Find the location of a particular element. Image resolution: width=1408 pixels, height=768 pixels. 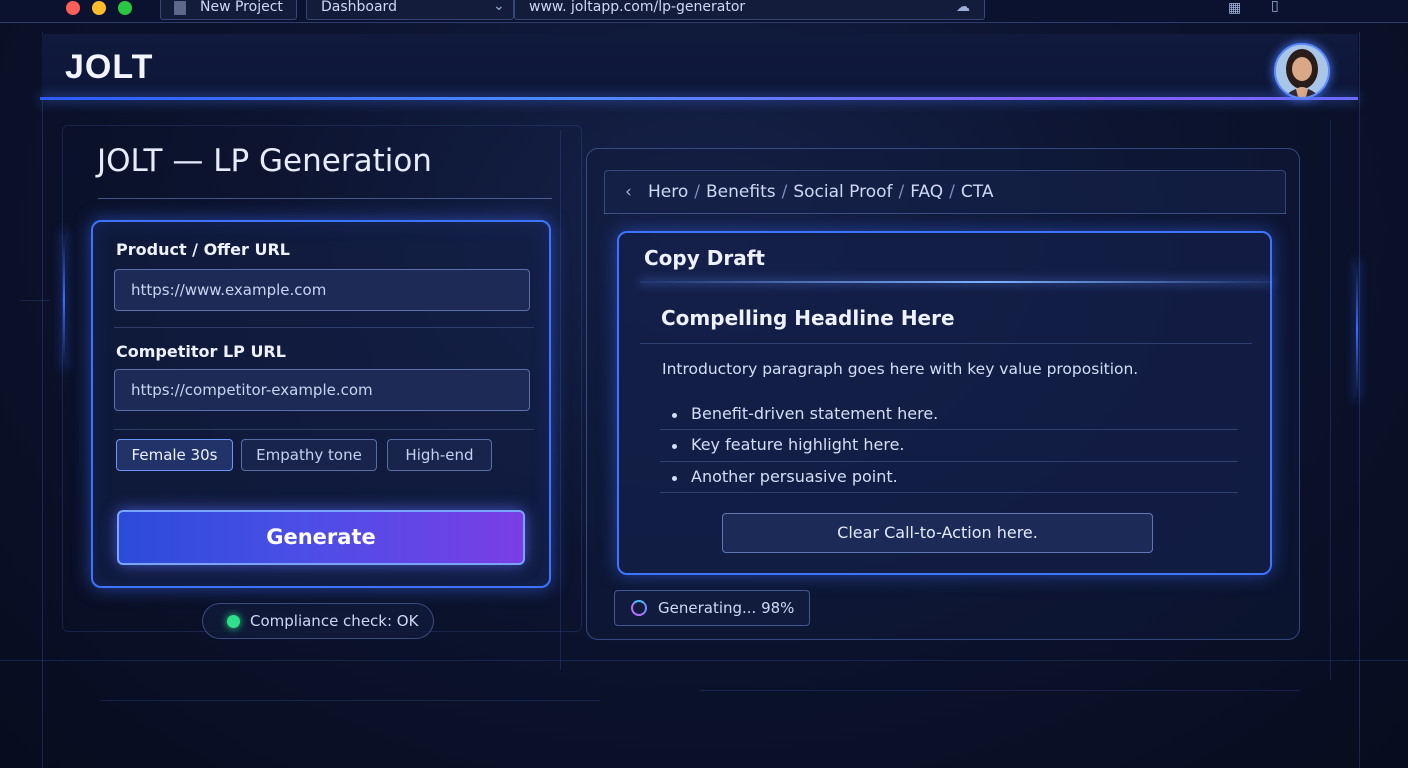

chevron-down-icon: ⌄ is located at coordinates (499, 7).